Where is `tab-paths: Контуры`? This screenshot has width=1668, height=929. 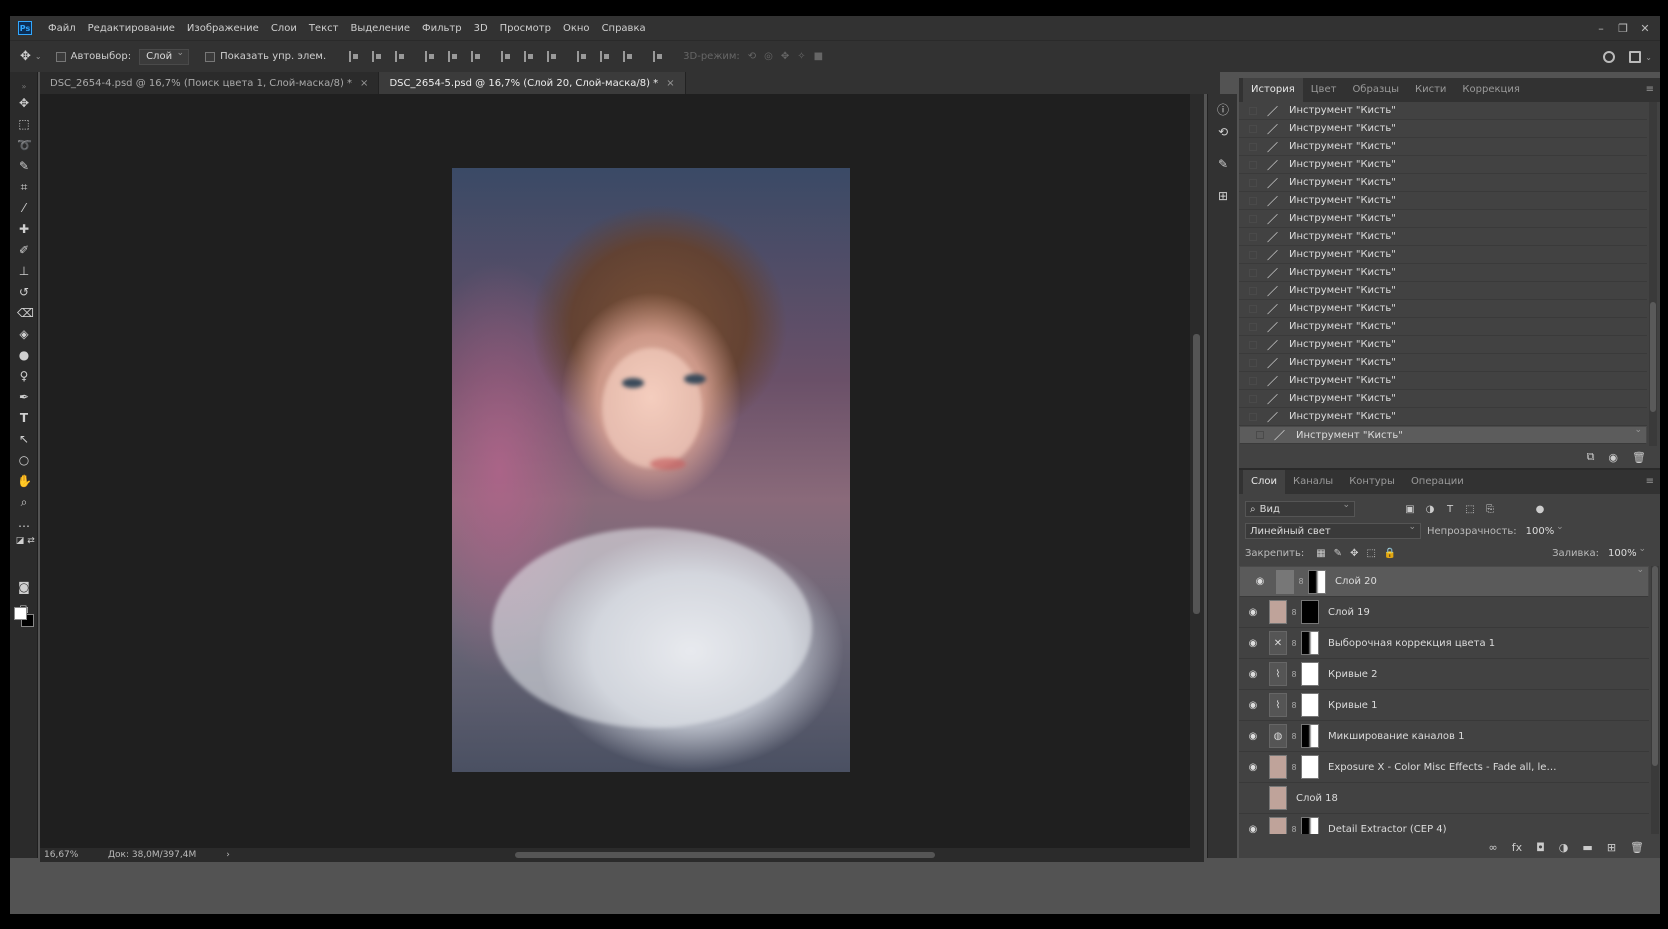 tab-paths: Контуры is located at coordinates (1372, 482).